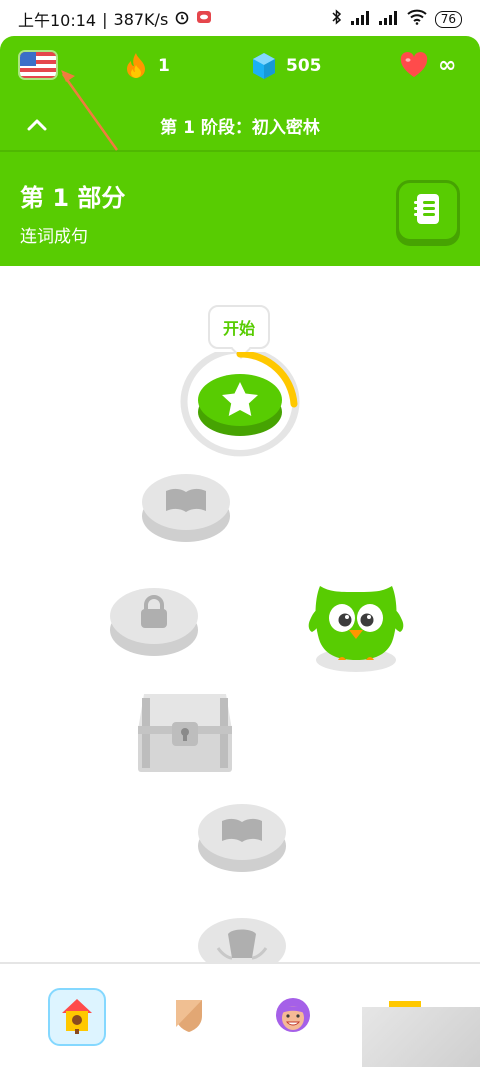 Image resolution: width=480 pixels, height=1069 pixels. What do you see at coordinates (136, 66) in the screenshot?
I see `flame-icon` at bounding box center [136, 66].